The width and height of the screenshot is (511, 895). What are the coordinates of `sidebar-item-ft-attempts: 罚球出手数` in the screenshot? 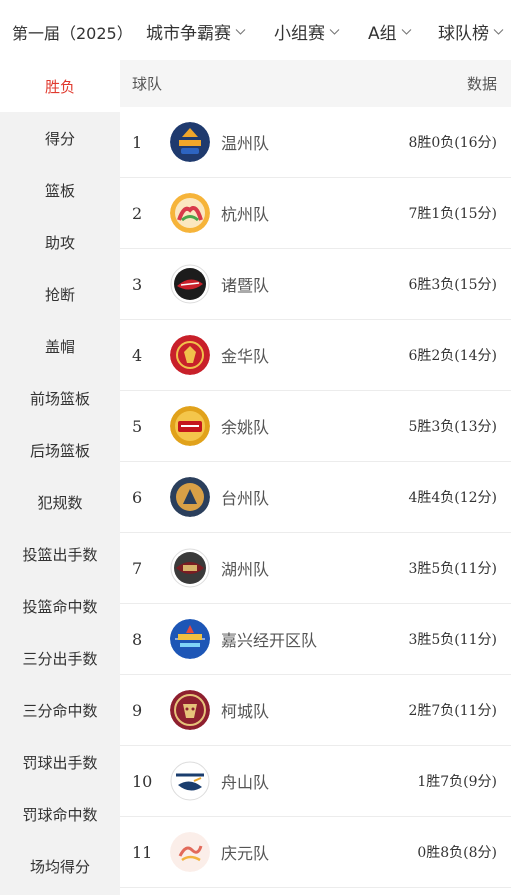 It's located at (60, 762).